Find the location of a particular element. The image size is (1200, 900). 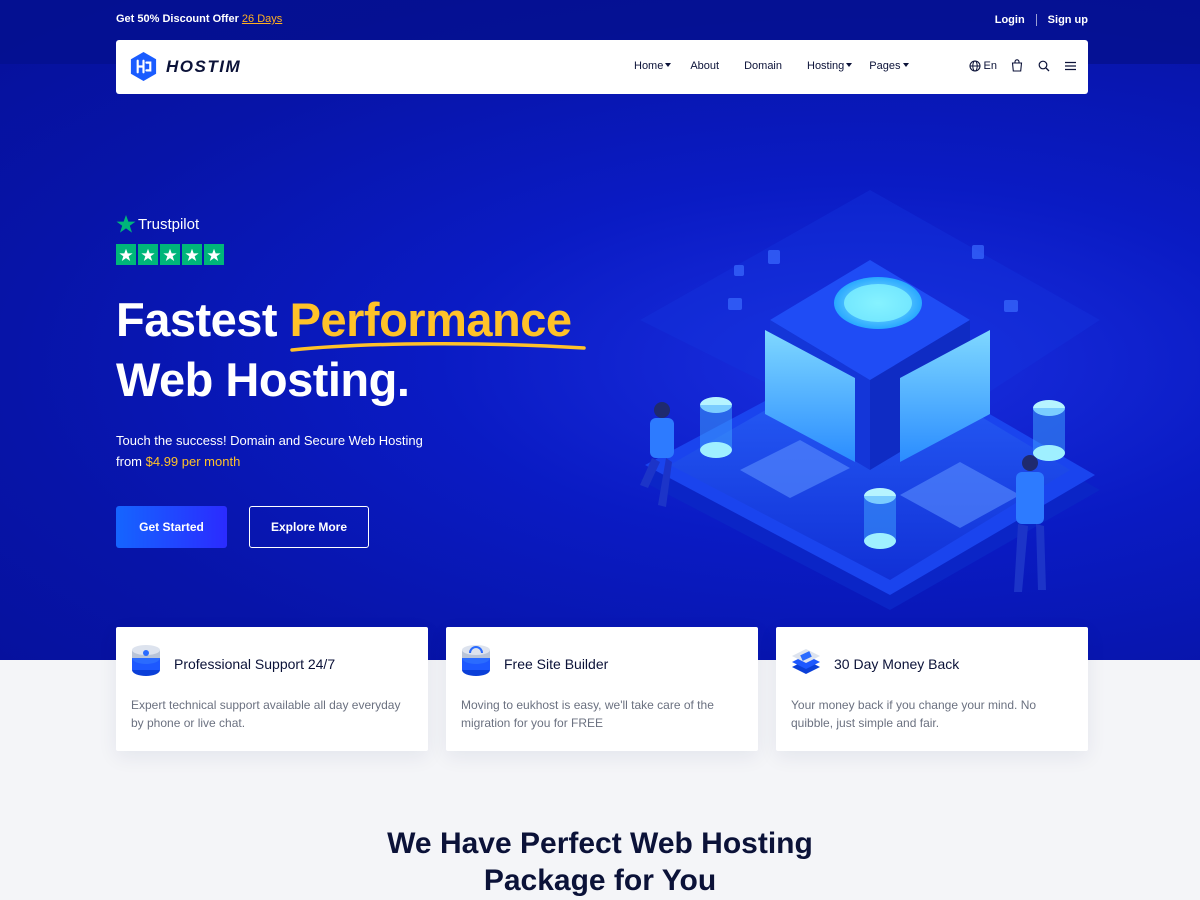

nav-item-domain: Domain is located at coordinates (763, 66).